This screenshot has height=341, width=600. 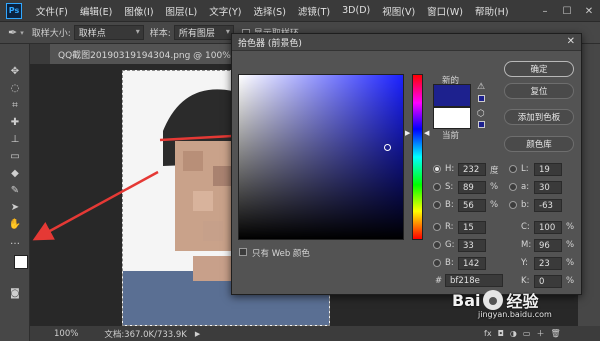 What do you see at coordinates (526, 245) in the screenshot?
I see `m-label: M:` at bounding box center [526, 245].